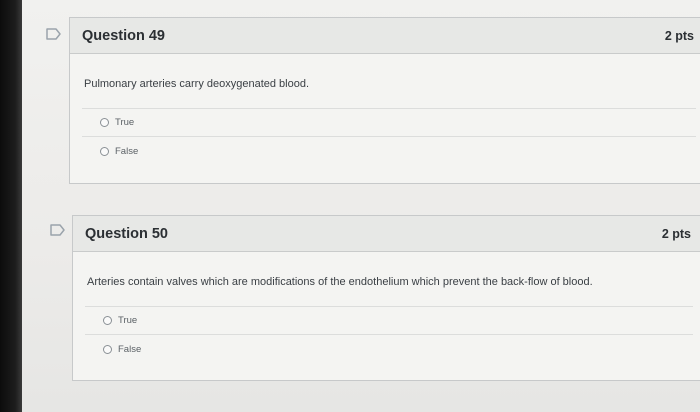 Image resolution: width=700 pixels, height=412 pixels. I want to click on question-header: Question 50 2 pts, so click(386, 234).